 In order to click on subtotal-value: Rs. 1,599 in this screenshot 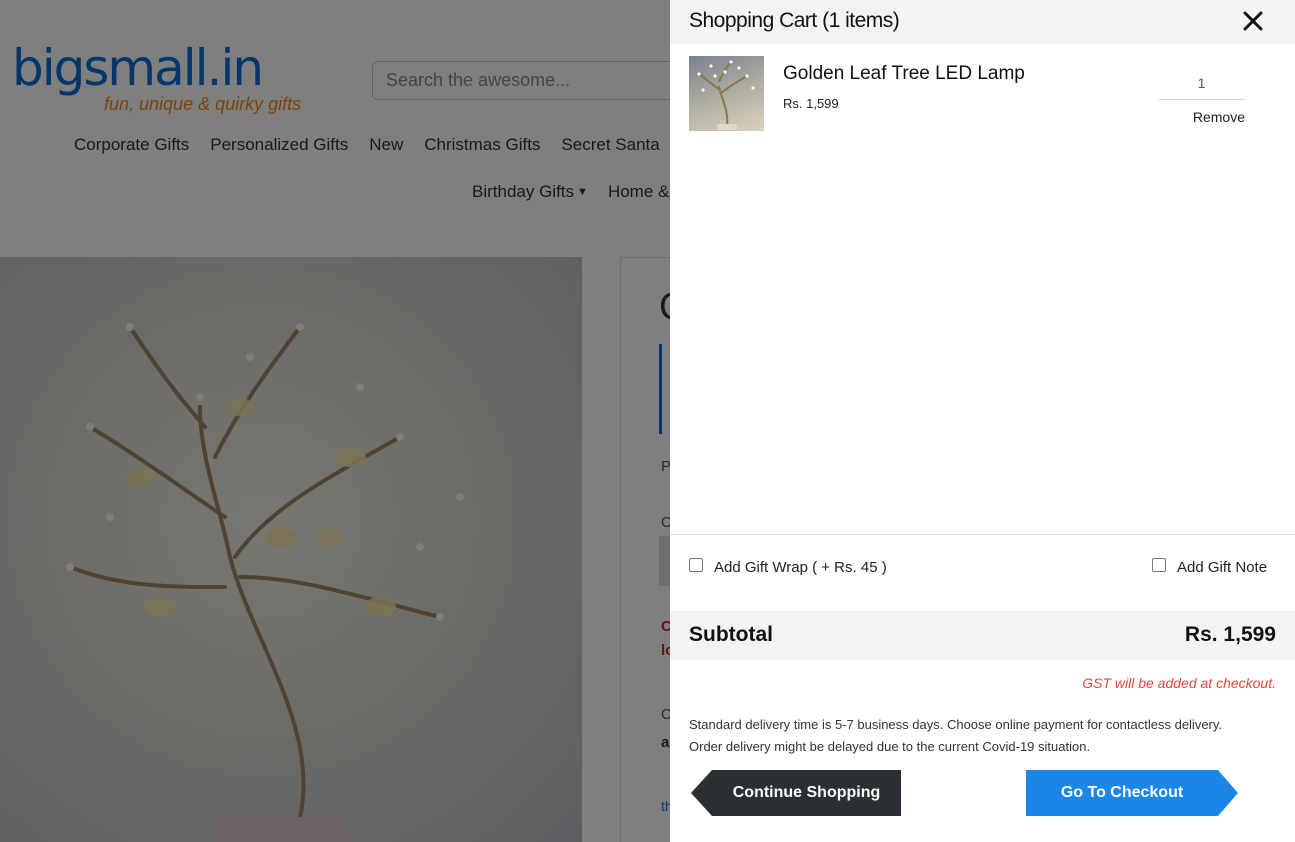, I will do `click(1230, 634)`.